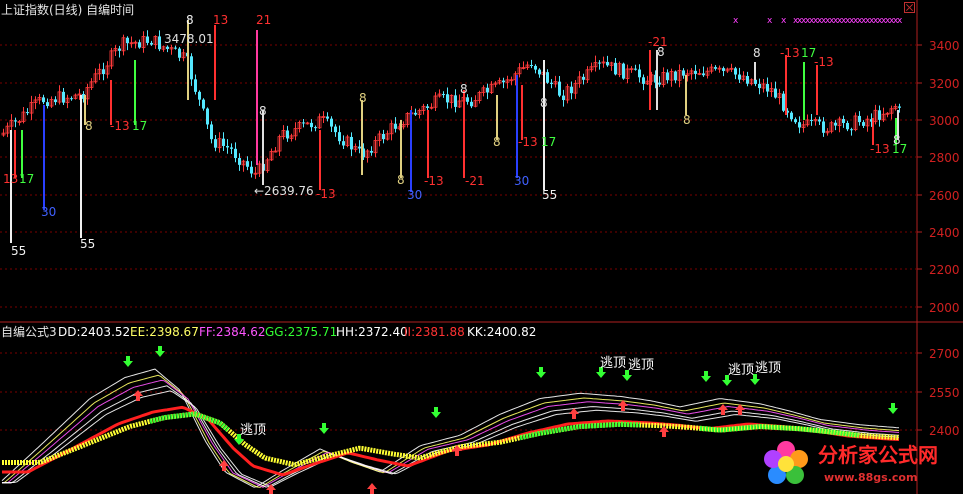 The height and width of the screenshot is (494, 963). What do you see at coordinates (372, 332) in the screenshot?
I see `hh-value: HH:2372.40` at bounding box center [372, 332].